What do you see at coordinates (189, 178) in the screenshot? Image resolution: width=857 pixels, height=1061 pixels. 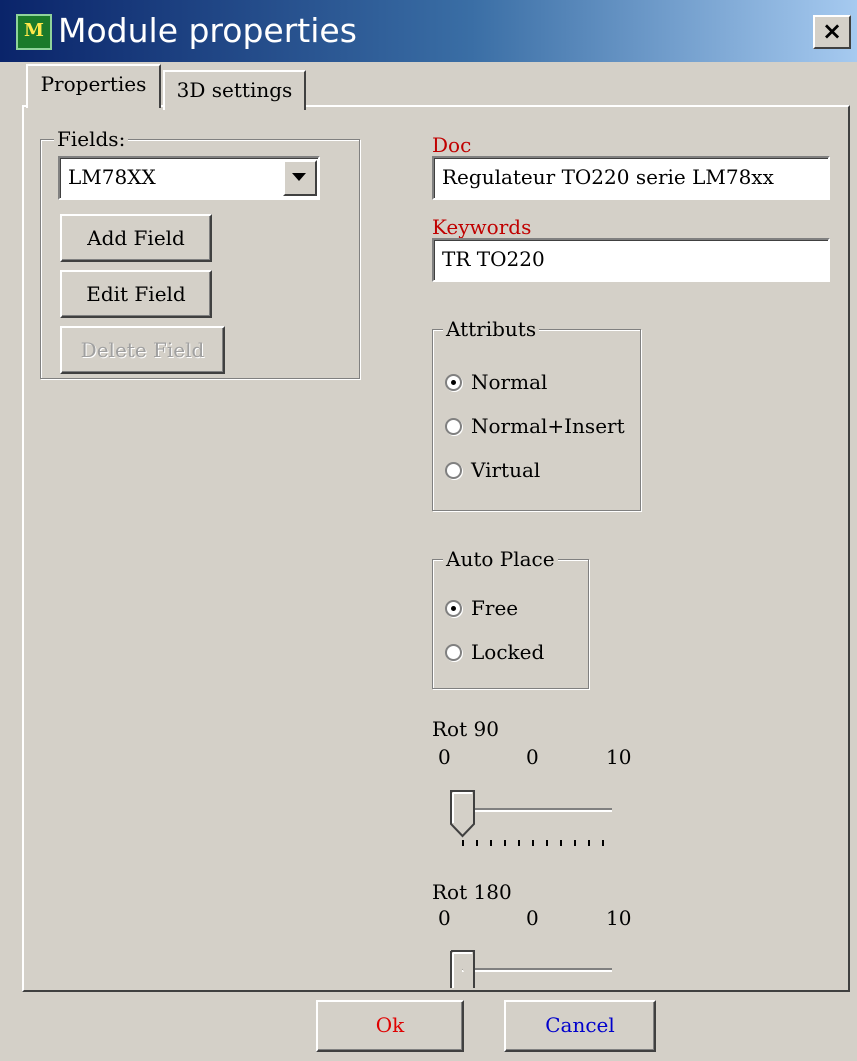 I see `fields-dropdown: LM78XX` at bounding box center [189, 178].